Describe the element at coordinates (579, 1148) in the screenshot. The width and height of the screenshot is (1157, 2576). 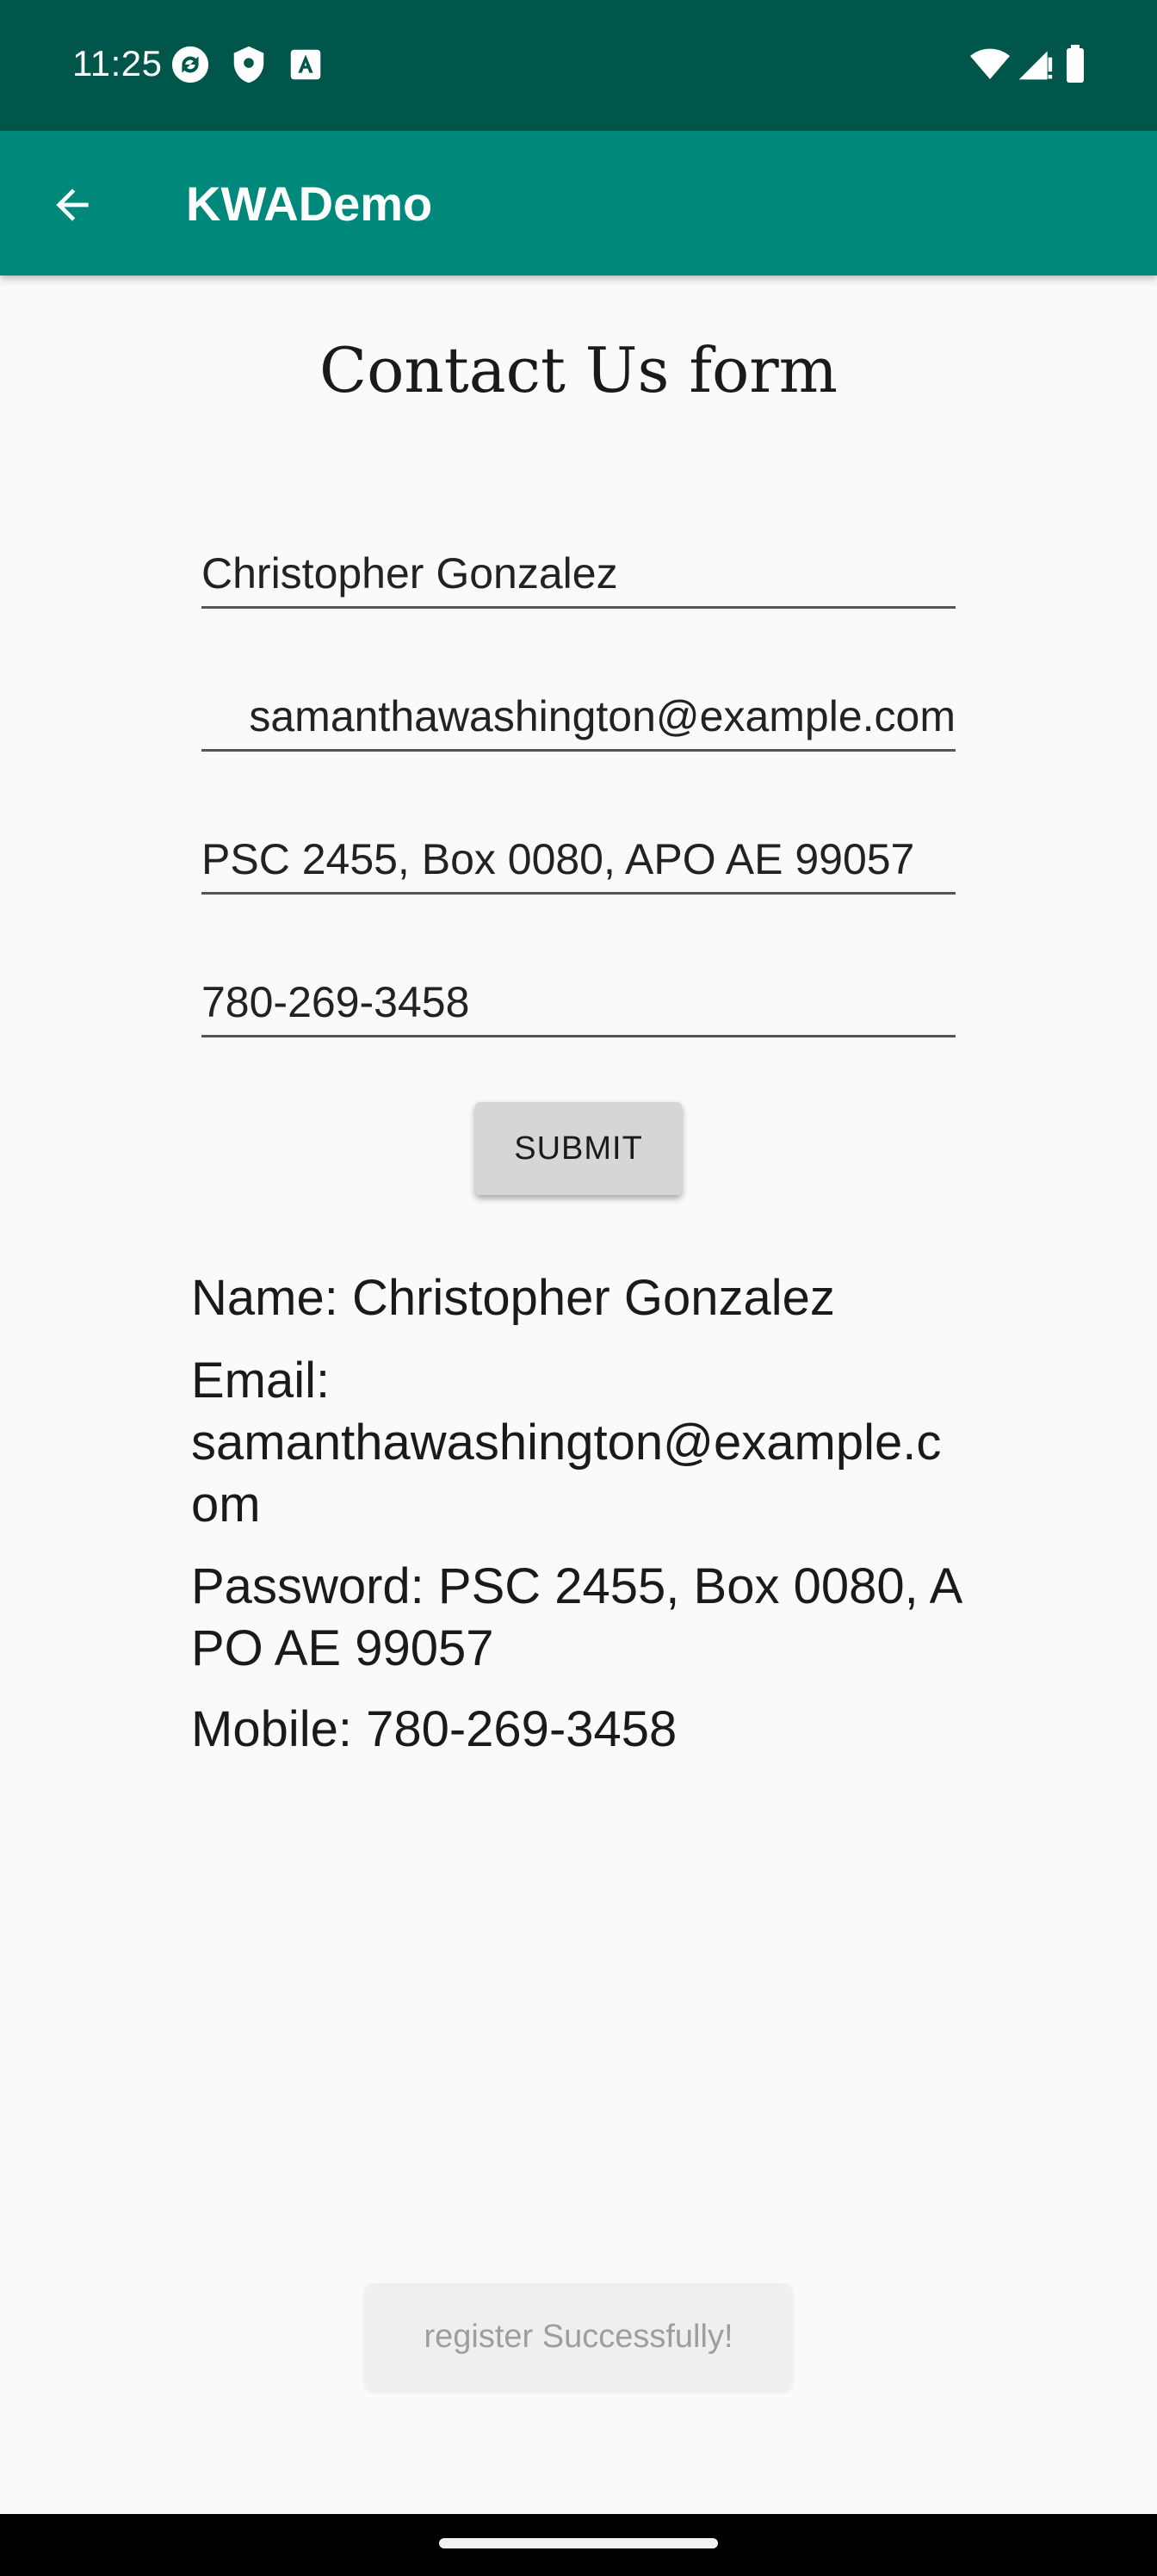
I see `submit-button: SUBMIT` at that location.